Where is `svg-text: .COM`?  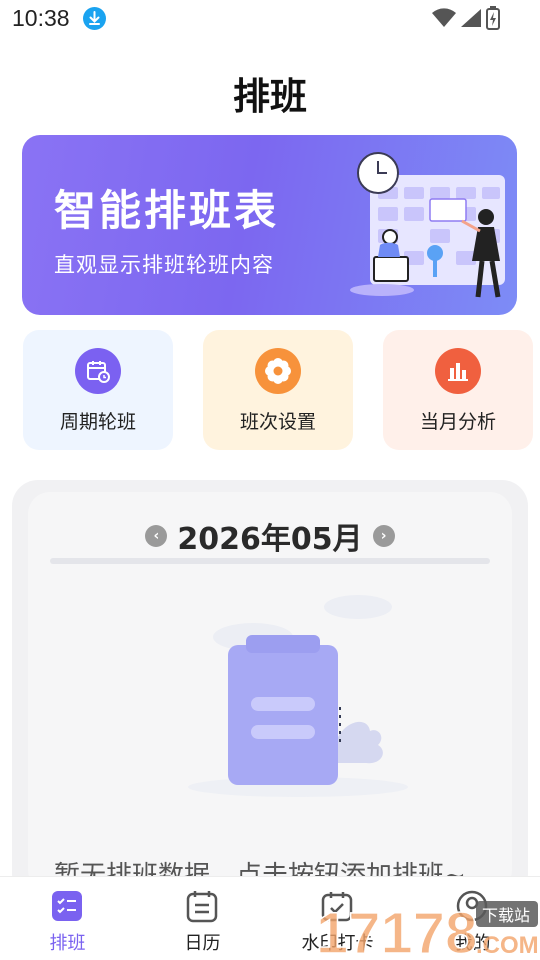
svg-text: .COM is located at coordinates (507, 945).